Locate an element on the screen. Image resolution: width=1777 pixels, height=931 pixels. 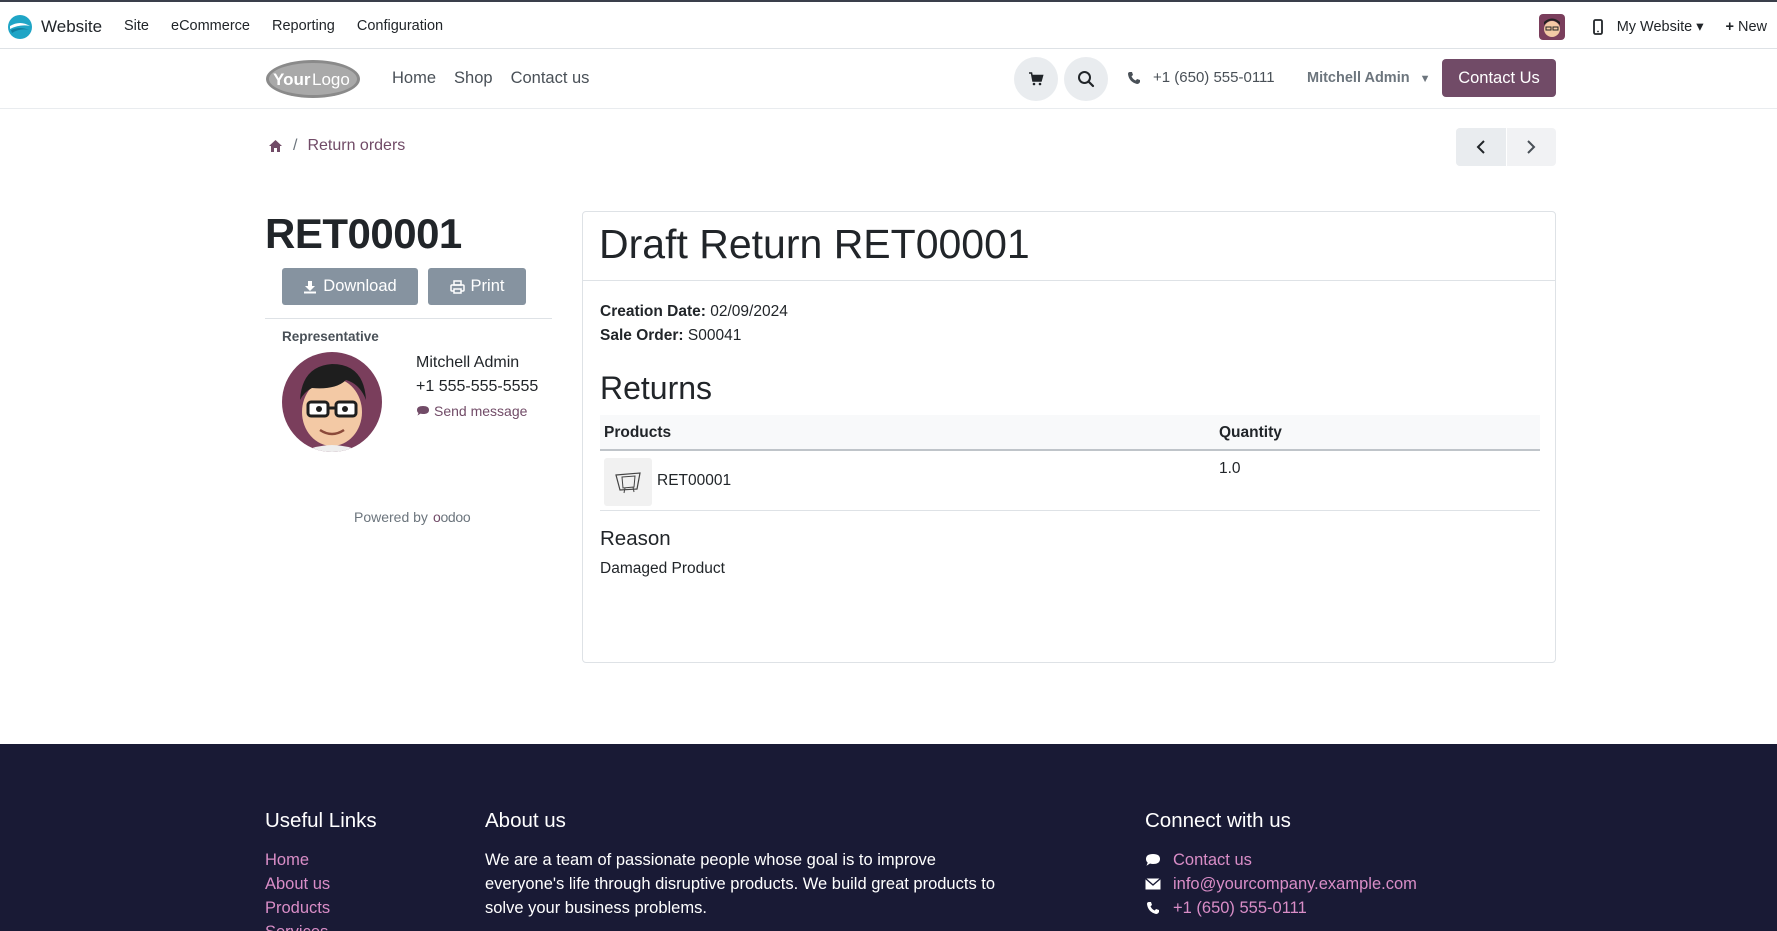
sale-order-label: Sale Order: is located at coordinates (642, 335).